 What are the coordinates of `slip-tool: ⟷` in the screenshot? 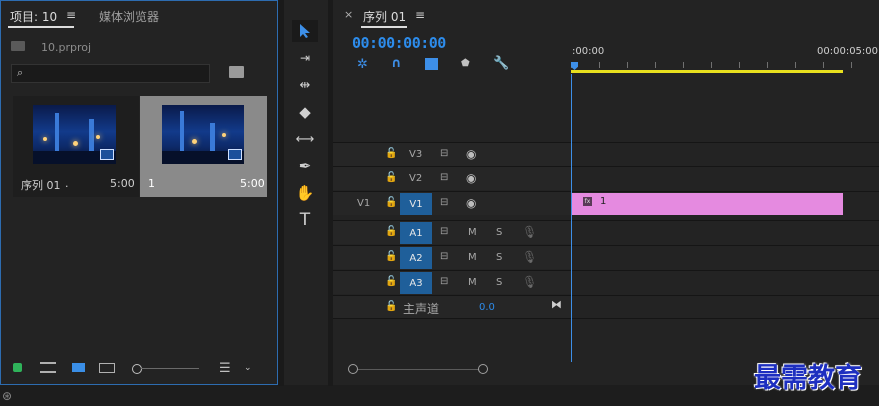 It's located at (305, 139).